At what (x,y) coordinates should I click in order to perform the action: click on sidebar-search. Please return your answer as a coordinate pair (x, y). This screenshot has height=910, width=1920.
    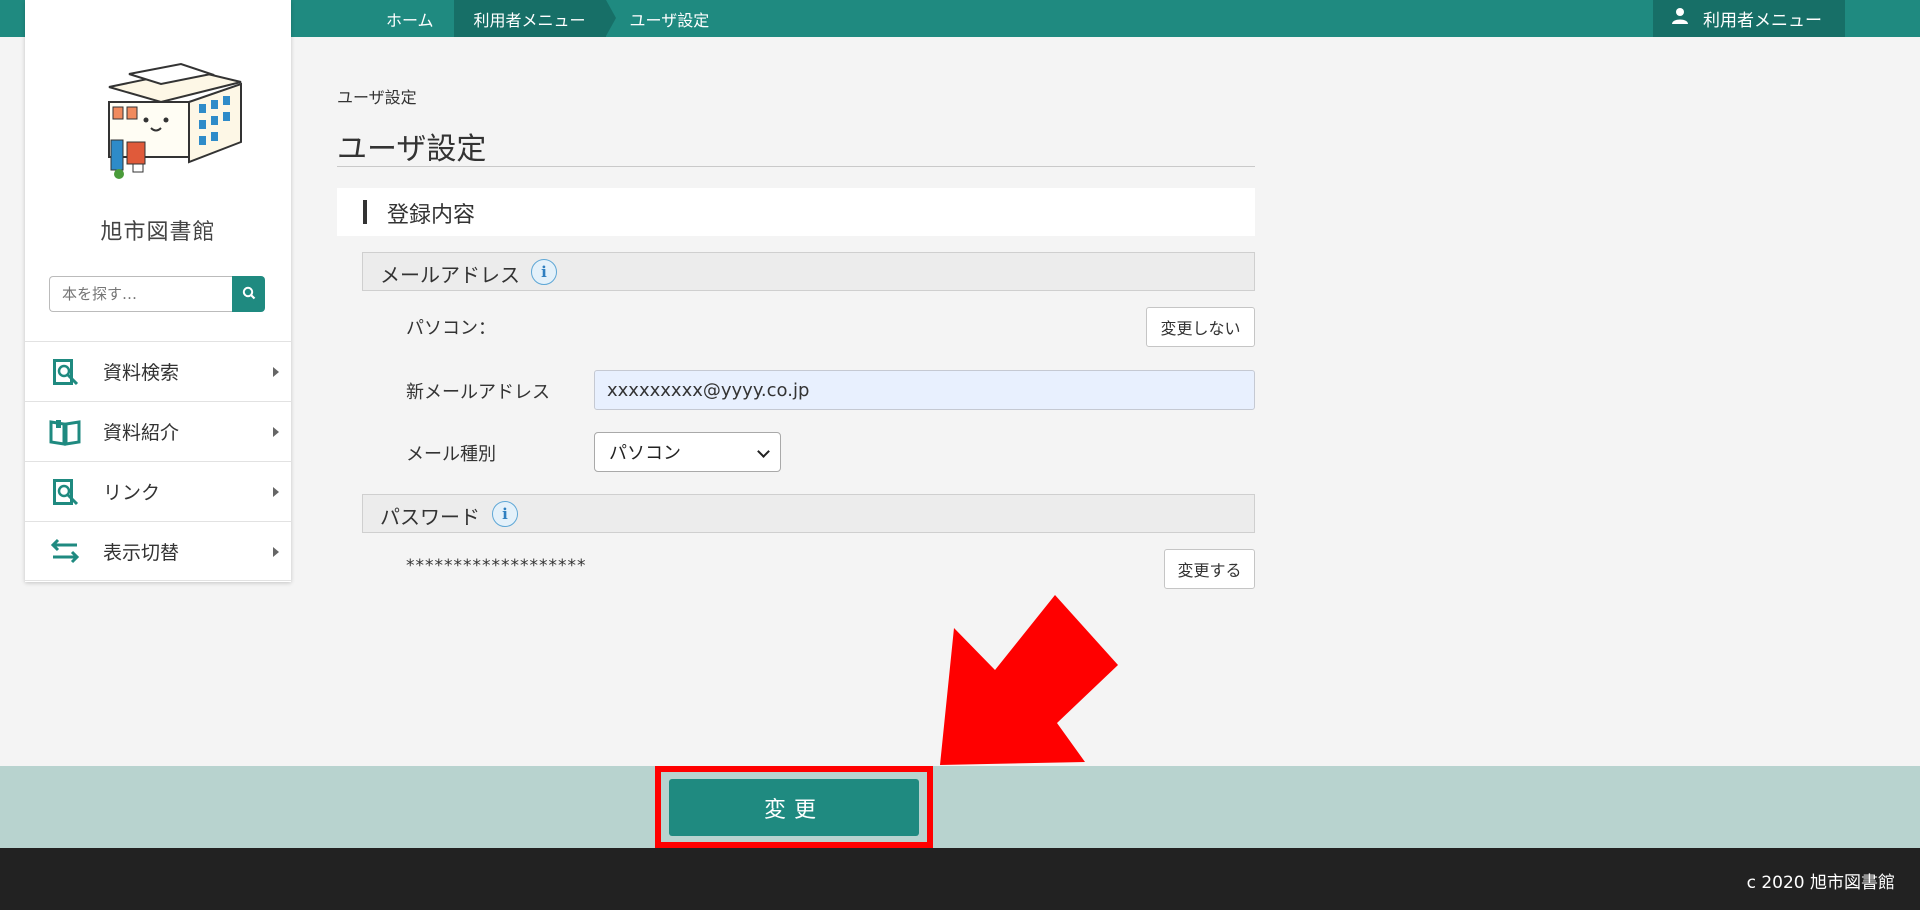
    Looking at the image, I should click on (157, 294).